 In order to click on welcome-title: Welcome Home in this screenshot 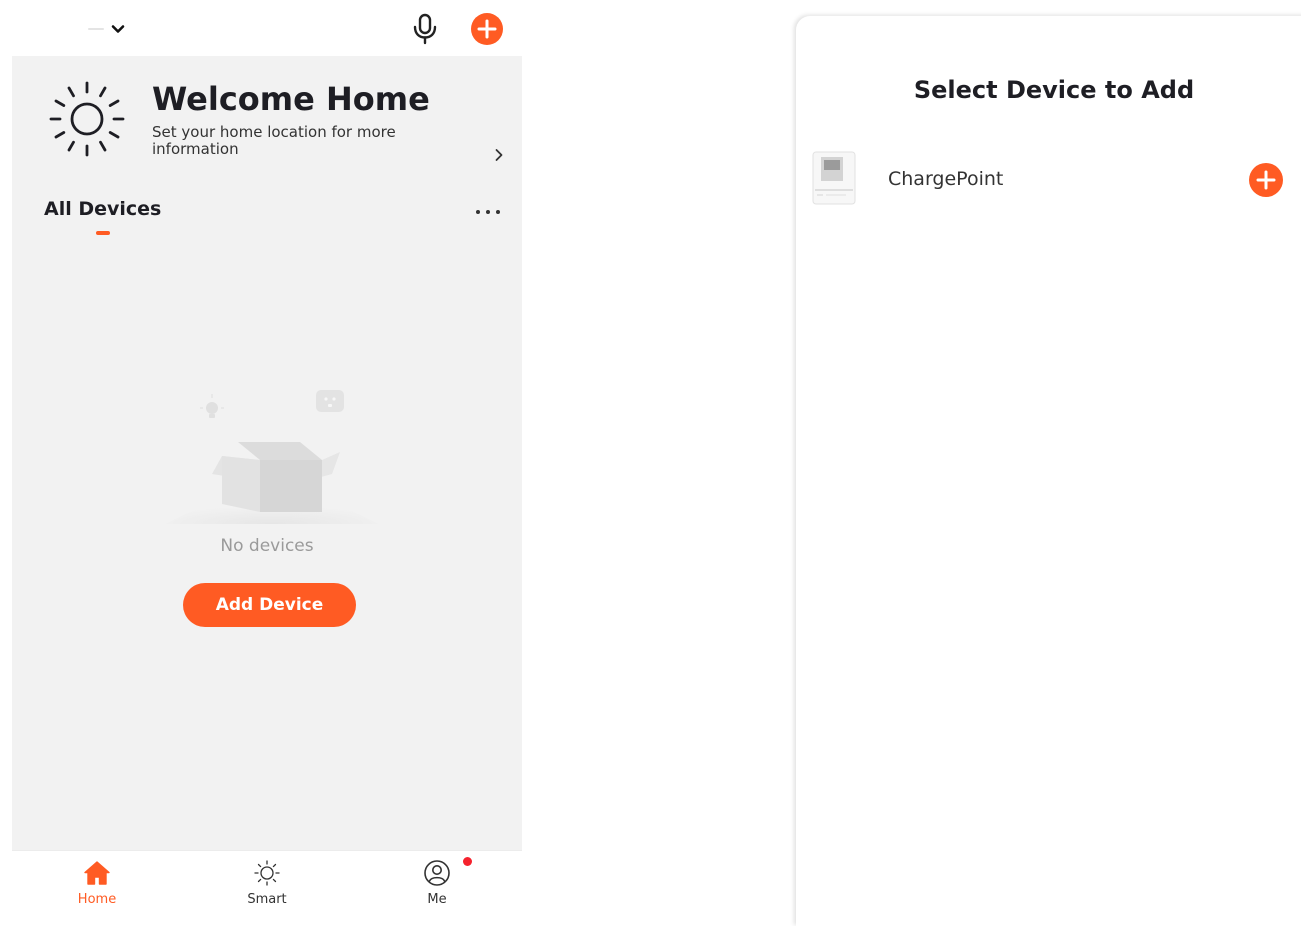, I will do `click(291, 99)`.